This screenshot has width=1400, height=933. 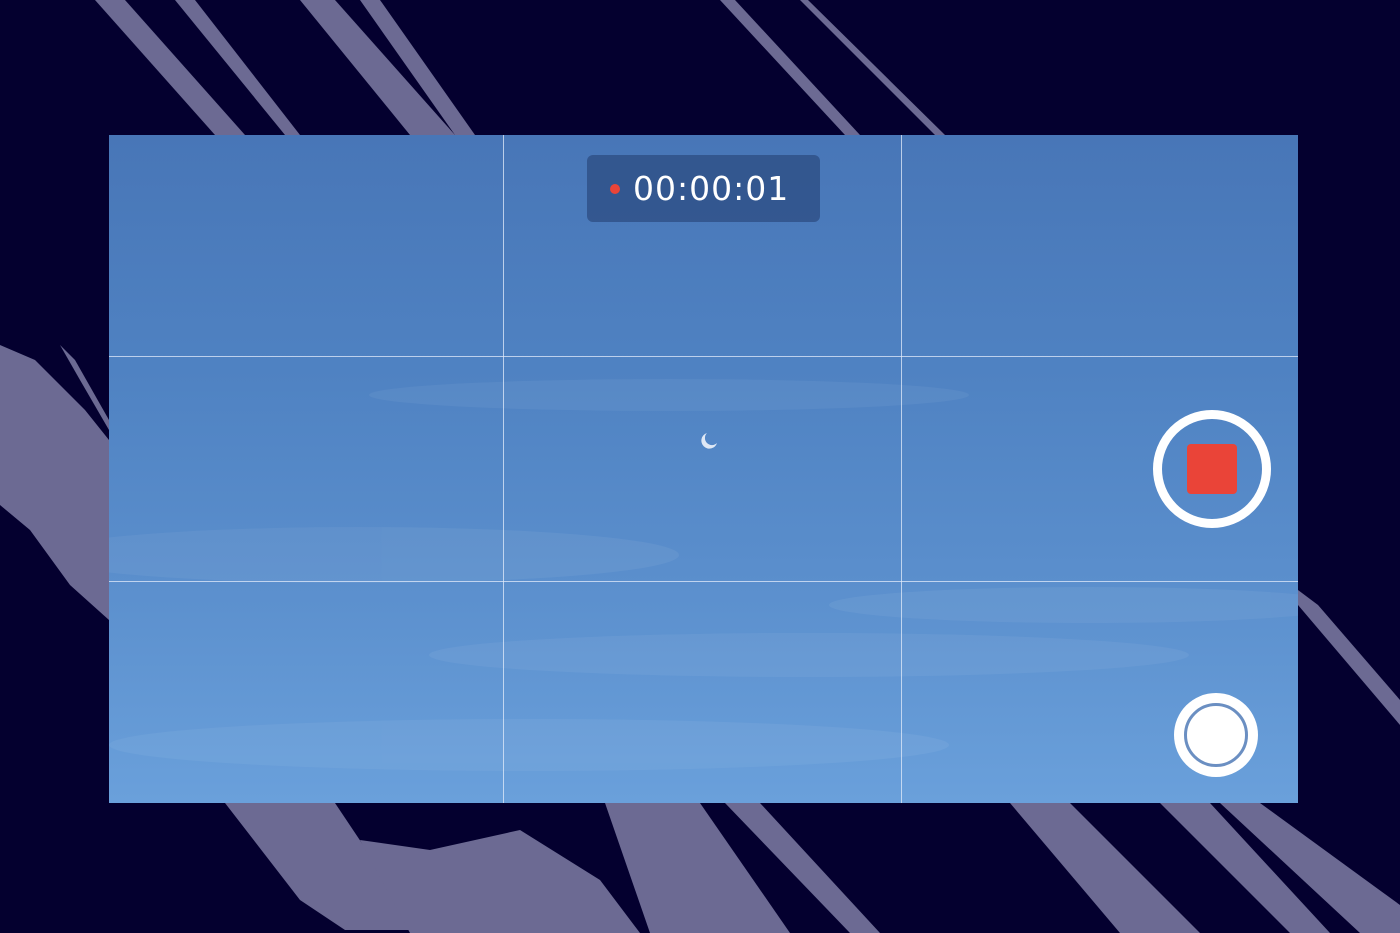 I want to click on recording-indicator-icon, so click(x=615, y=188).